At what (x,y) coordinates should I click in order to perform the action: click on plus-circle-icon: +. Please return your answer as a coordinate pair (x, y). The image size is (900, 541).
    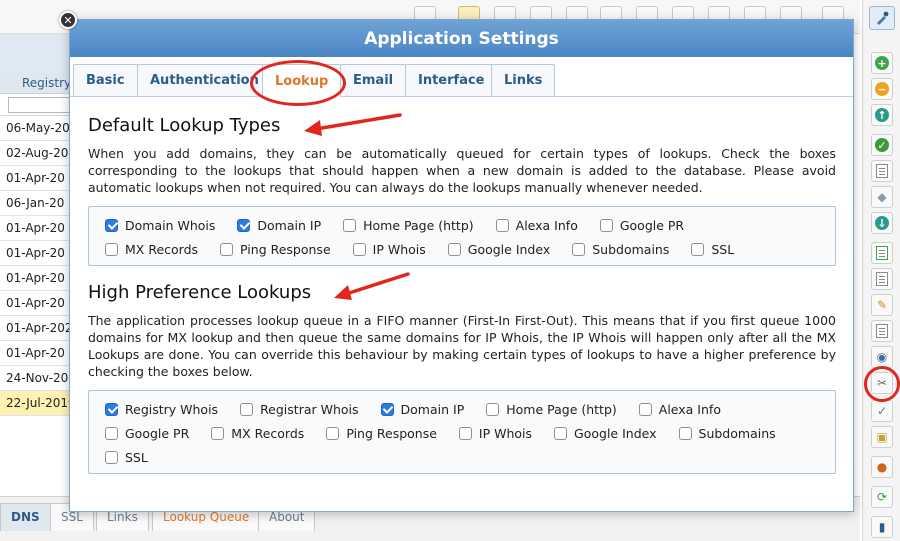
    Looking at the image, I should click on (882, 63).